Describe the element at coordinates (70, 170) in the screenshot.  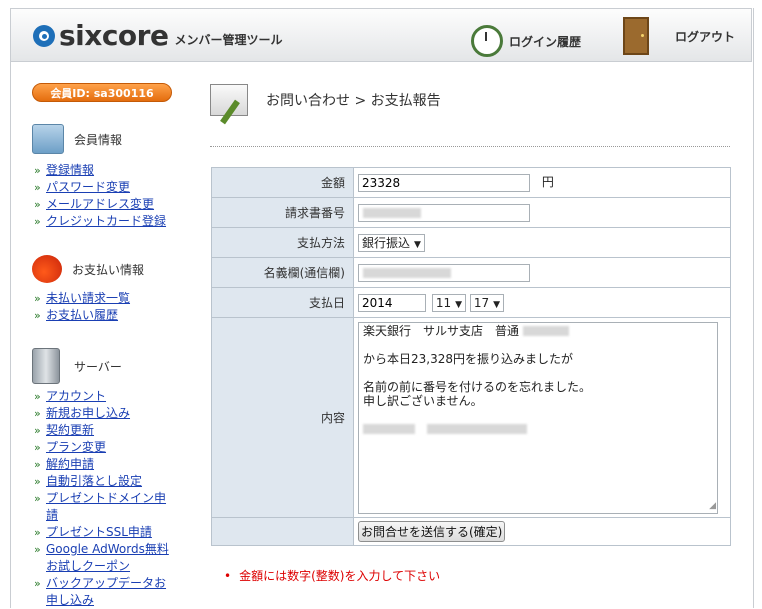
I see `sidebar-link: 登録情報` at that location.